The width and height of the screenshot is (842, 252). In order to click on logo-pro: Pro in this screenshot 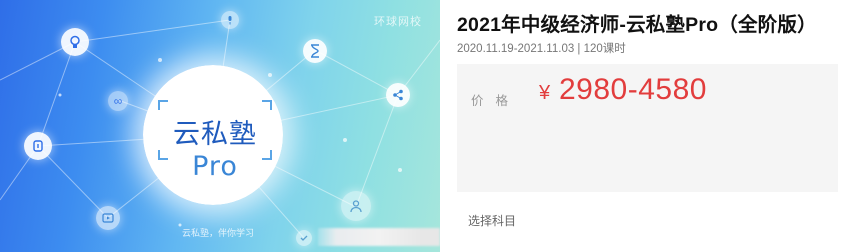, I will do `click(215, 166)`.